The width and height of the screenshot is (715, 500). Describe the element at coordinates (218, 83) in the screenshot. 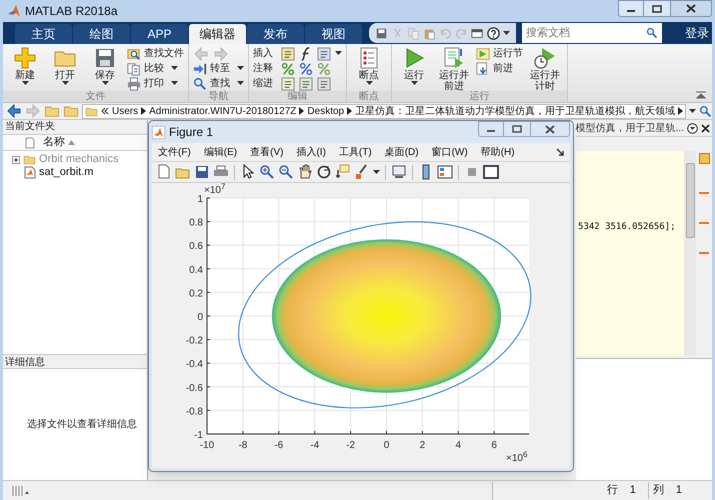

I see `ribbon-button: 查找` at that location.